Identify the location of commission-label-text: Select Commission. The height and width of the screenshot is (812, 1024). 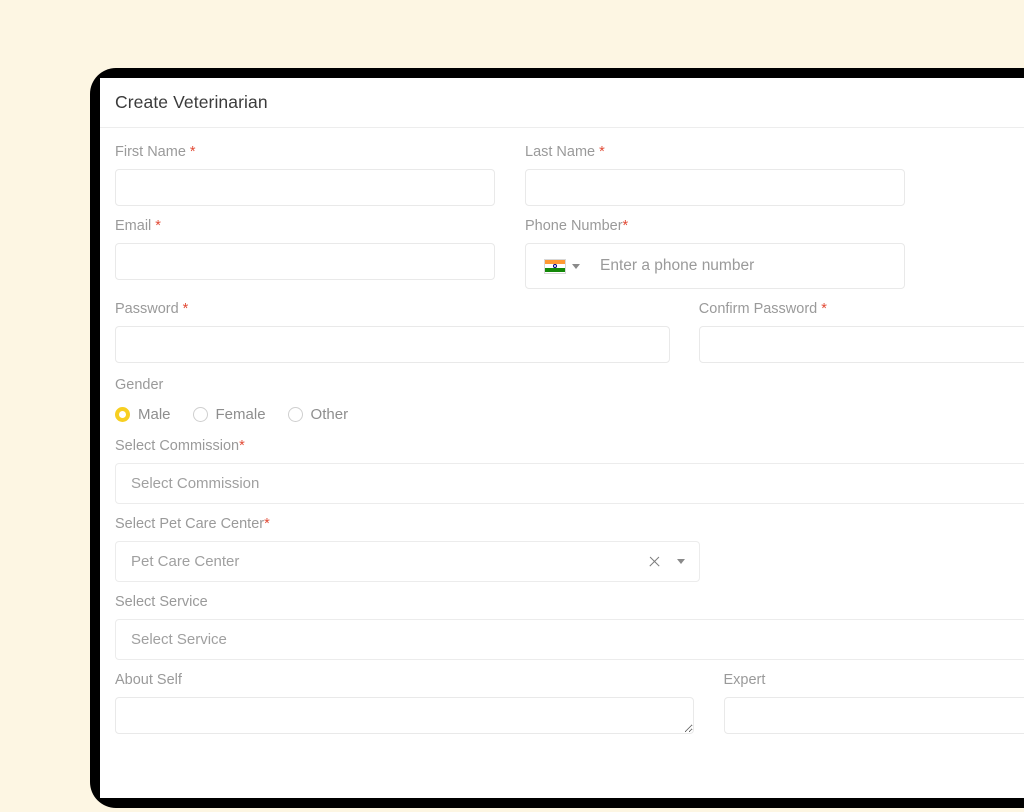
(177, 446).